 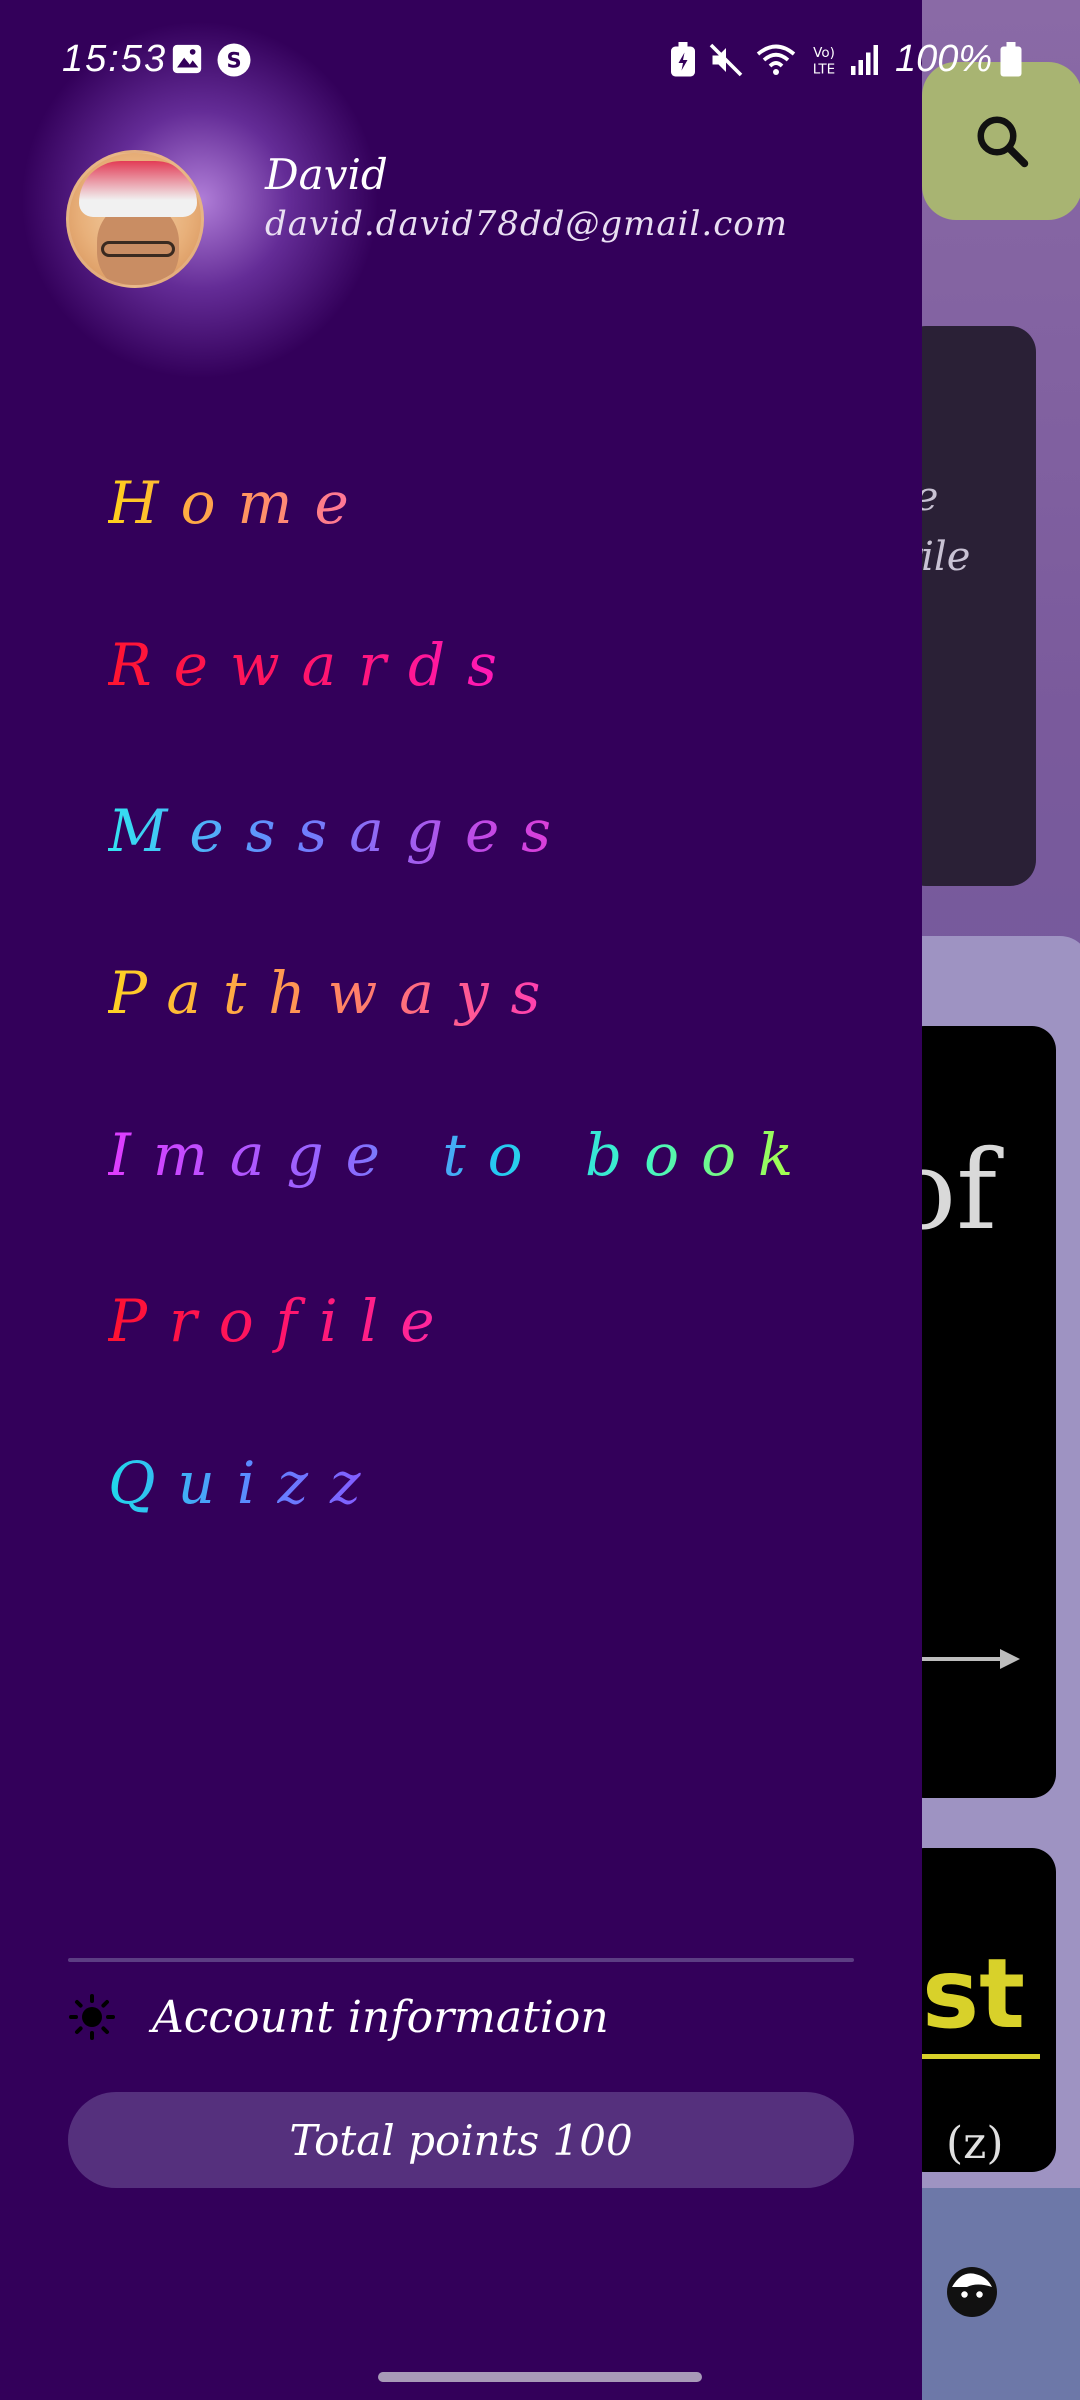 What do you see at coordinates (824, 70) in the screenshot?
I see `svg-text: LTE` at bounding box center [824, 70].